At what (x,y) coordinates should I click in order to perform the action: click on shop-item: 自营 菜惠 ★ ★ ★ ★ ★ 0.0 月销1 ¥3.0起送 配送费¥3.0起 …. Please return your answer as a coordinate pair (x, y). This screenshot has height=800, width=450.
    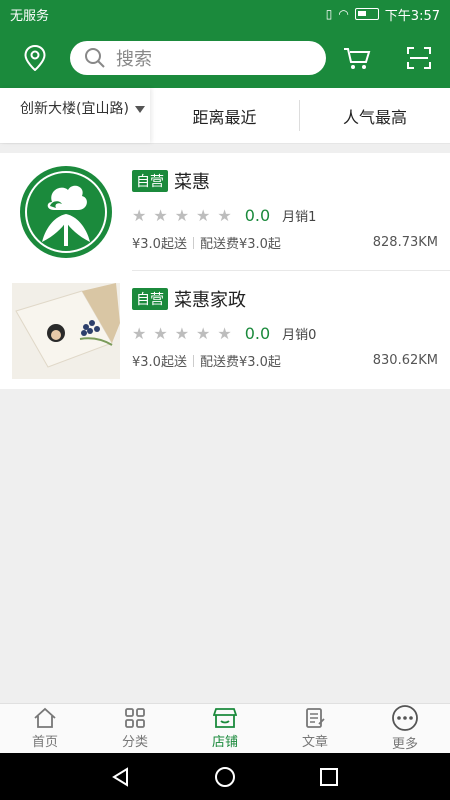
    Looking at the image, I should click on (225, 212).